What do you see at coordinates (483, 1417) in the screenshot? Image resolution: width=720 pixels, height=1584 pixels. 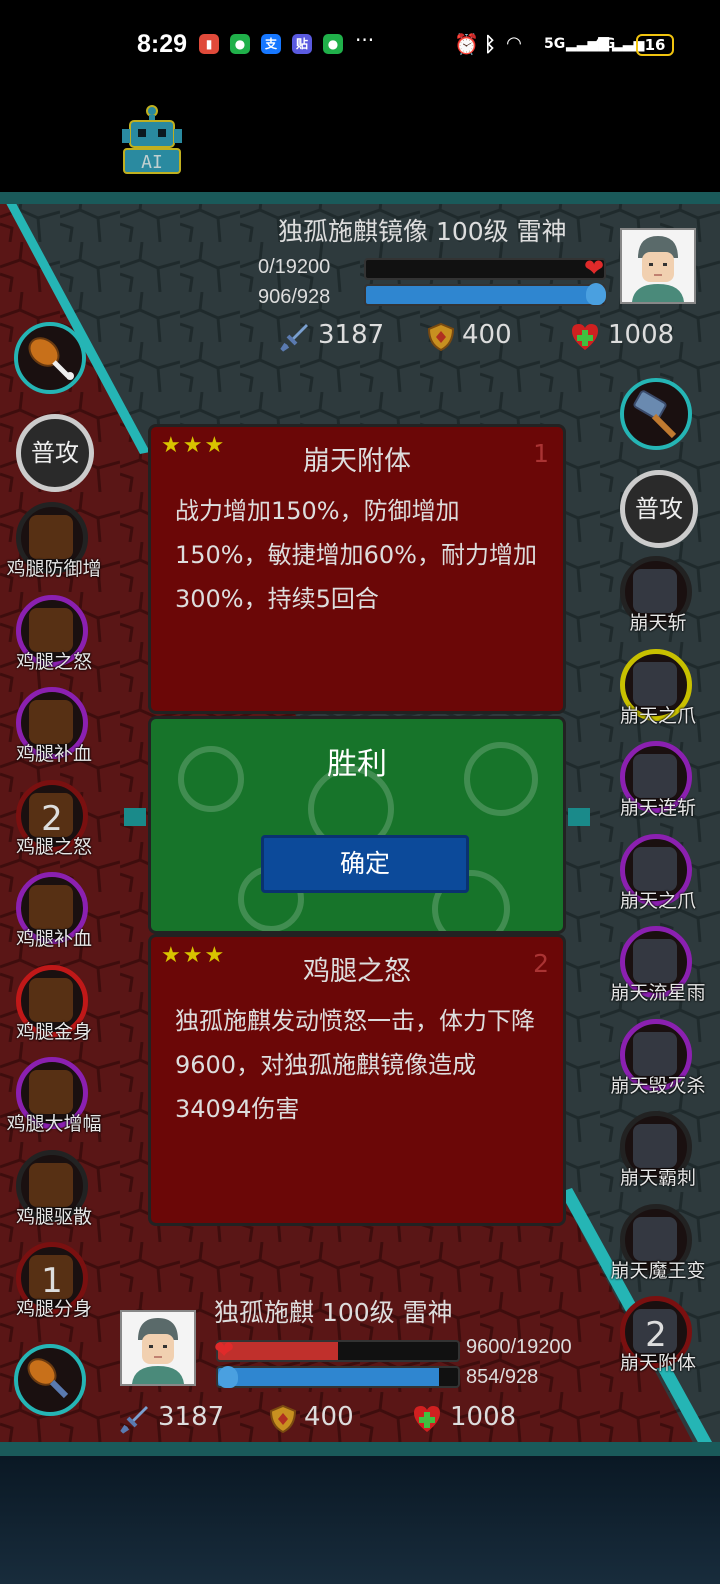 I see `player-health: 1008` at bounding box center [483, 1417].